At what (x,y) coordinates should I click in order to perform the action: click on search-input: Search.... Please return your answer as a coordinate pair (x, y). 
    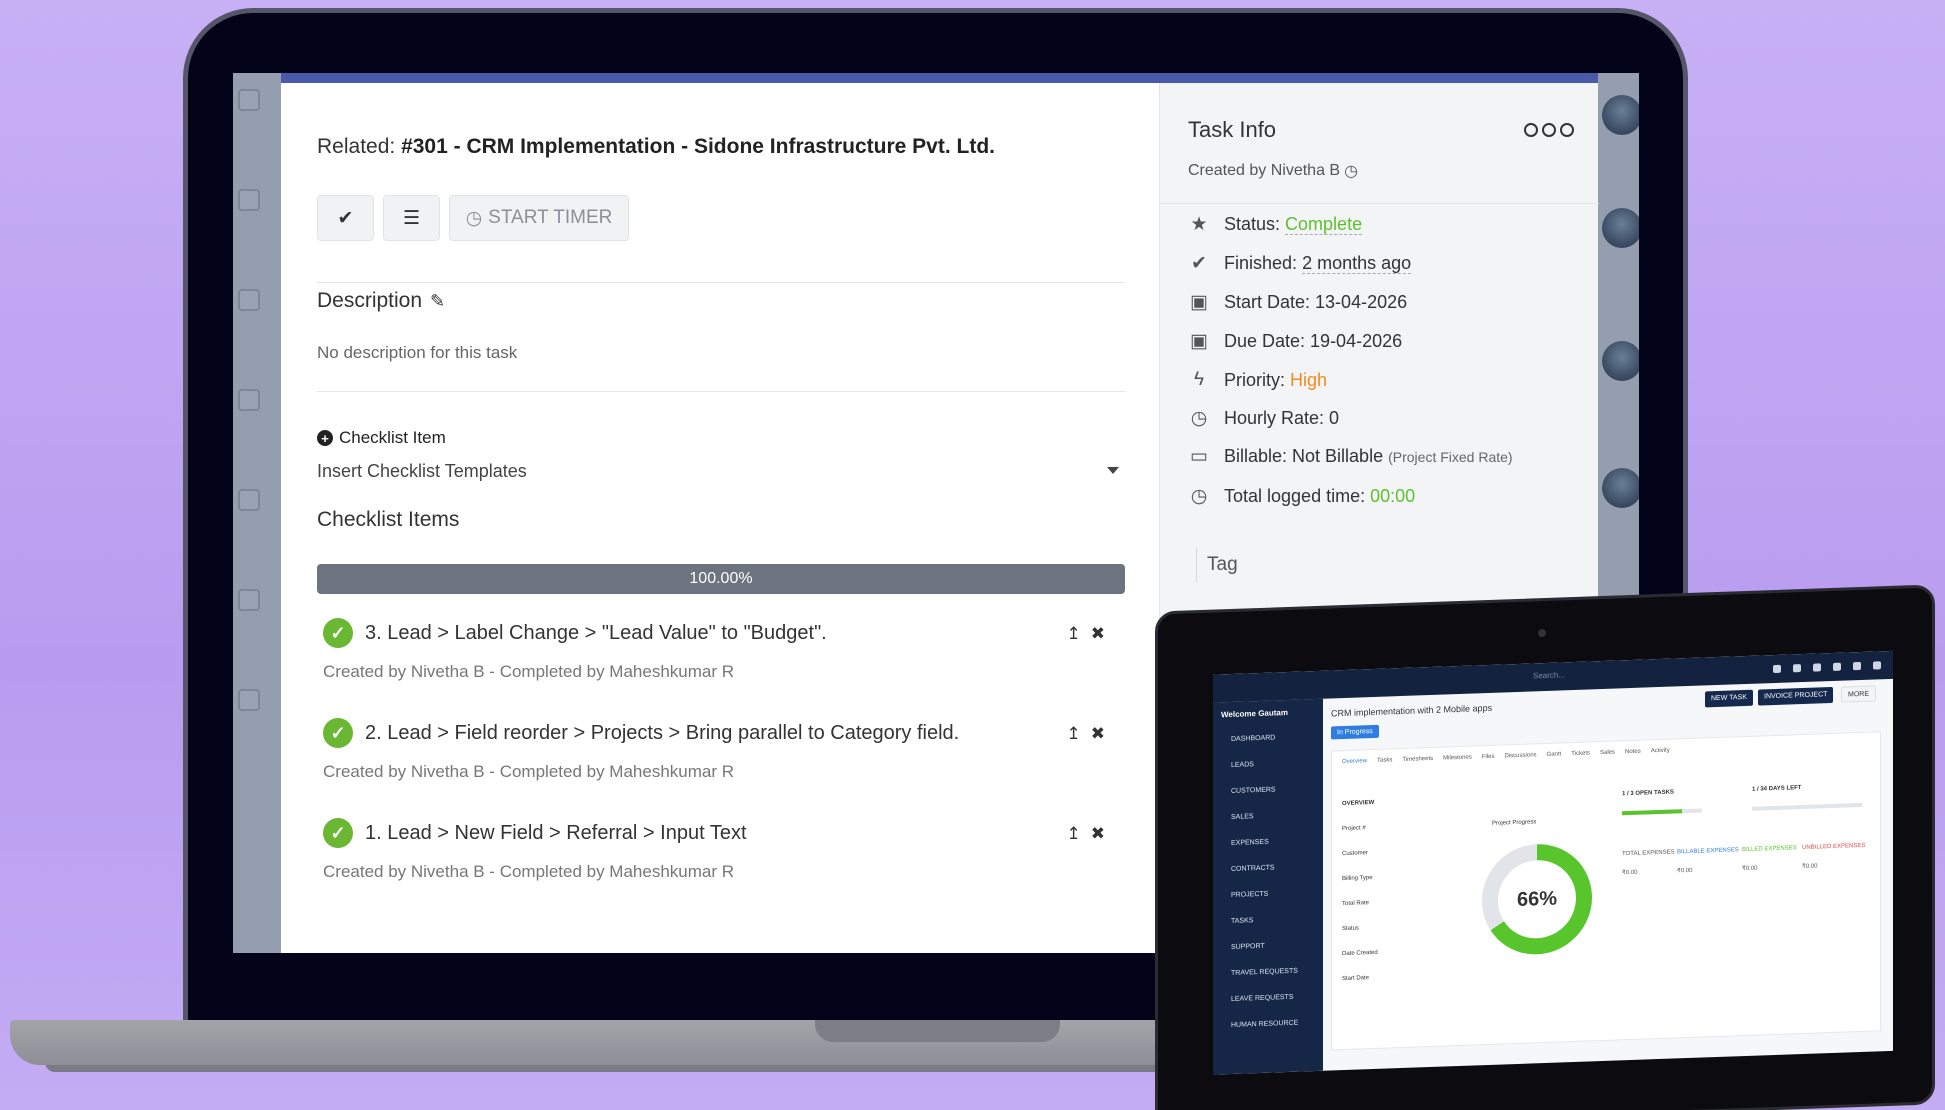
    Looking at the image, I should click on (1549, 675).